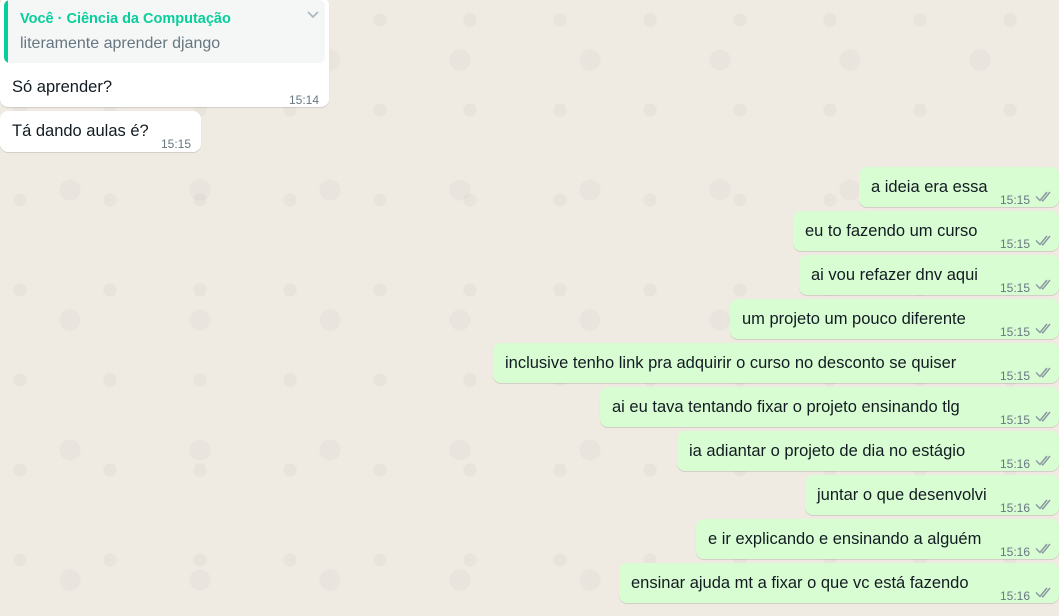 Image resolution: width=1059 pixels, height=616 pixels. Describe the element at coordinates (125, 19) in the screenshot. I see `quoted-author: Você · Ciência da Computação` at that location.